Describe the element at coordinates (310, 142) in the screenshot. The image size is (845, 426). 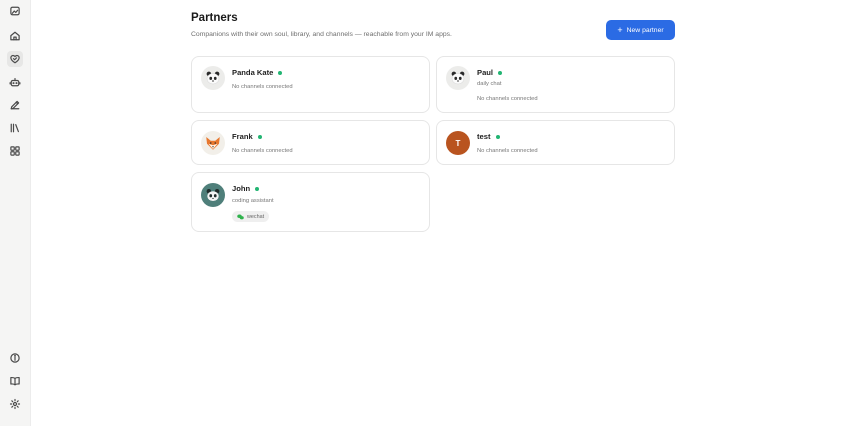
I see `partner-card-frank: Frank No channels connected` at that location.